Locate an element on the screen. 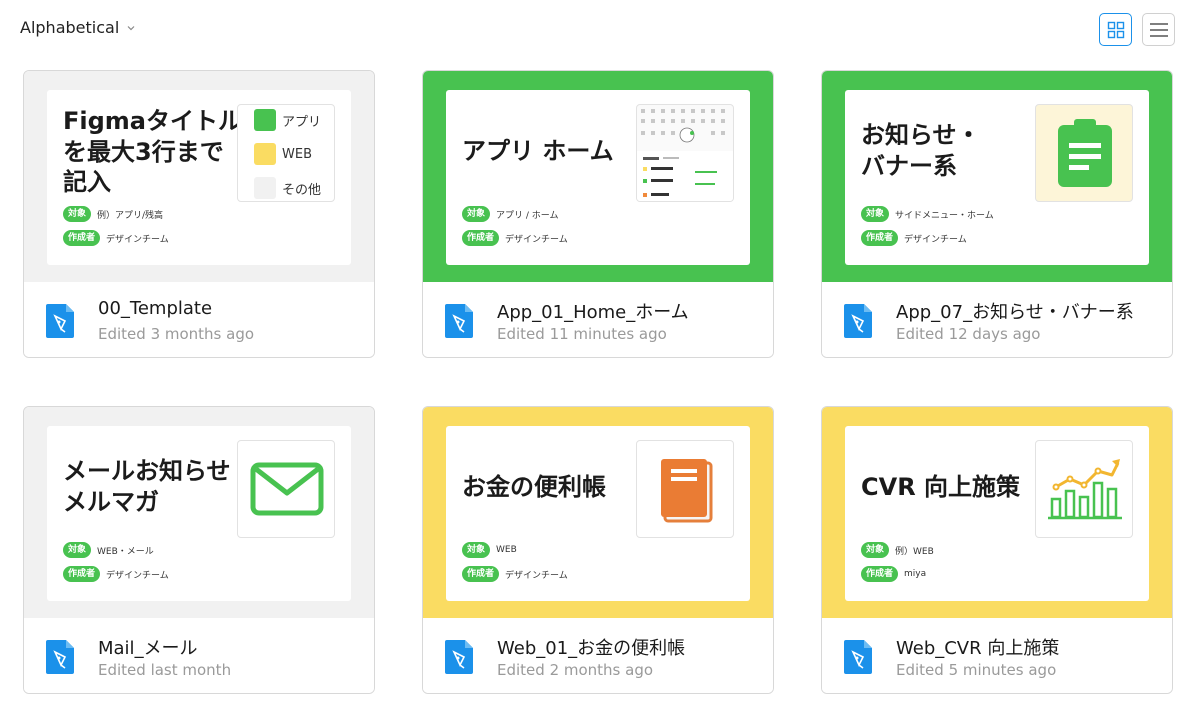  file-meta: Web_01_お金の便利帳 Edited 2 months ago is located at coordinates (598, 655).